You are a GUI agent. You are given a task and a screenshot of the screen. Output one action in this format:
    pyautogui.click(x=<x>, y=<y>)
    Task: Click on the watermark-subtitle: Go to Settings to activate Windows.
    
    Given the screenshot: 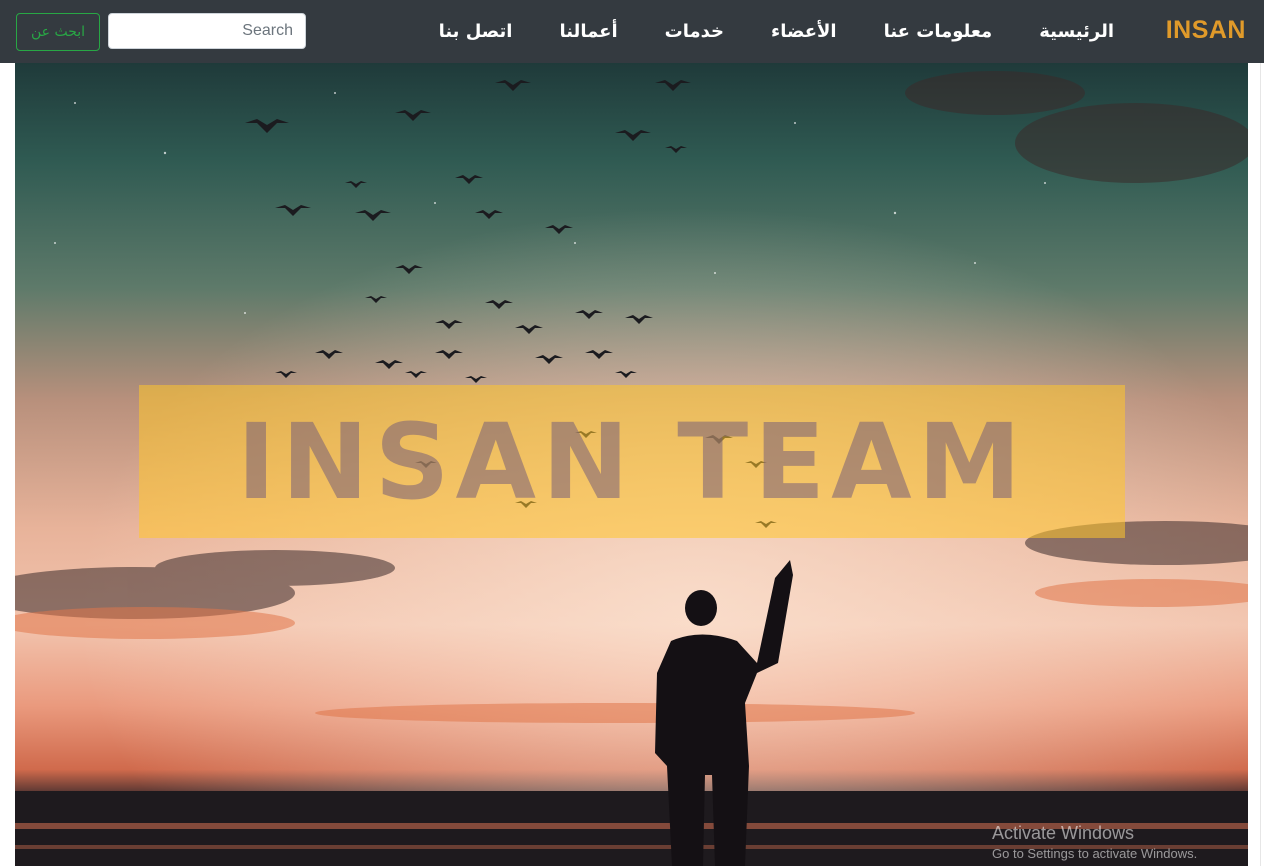 What is the action you would take?
    pyautogui.click(x=1095, y=853)
    